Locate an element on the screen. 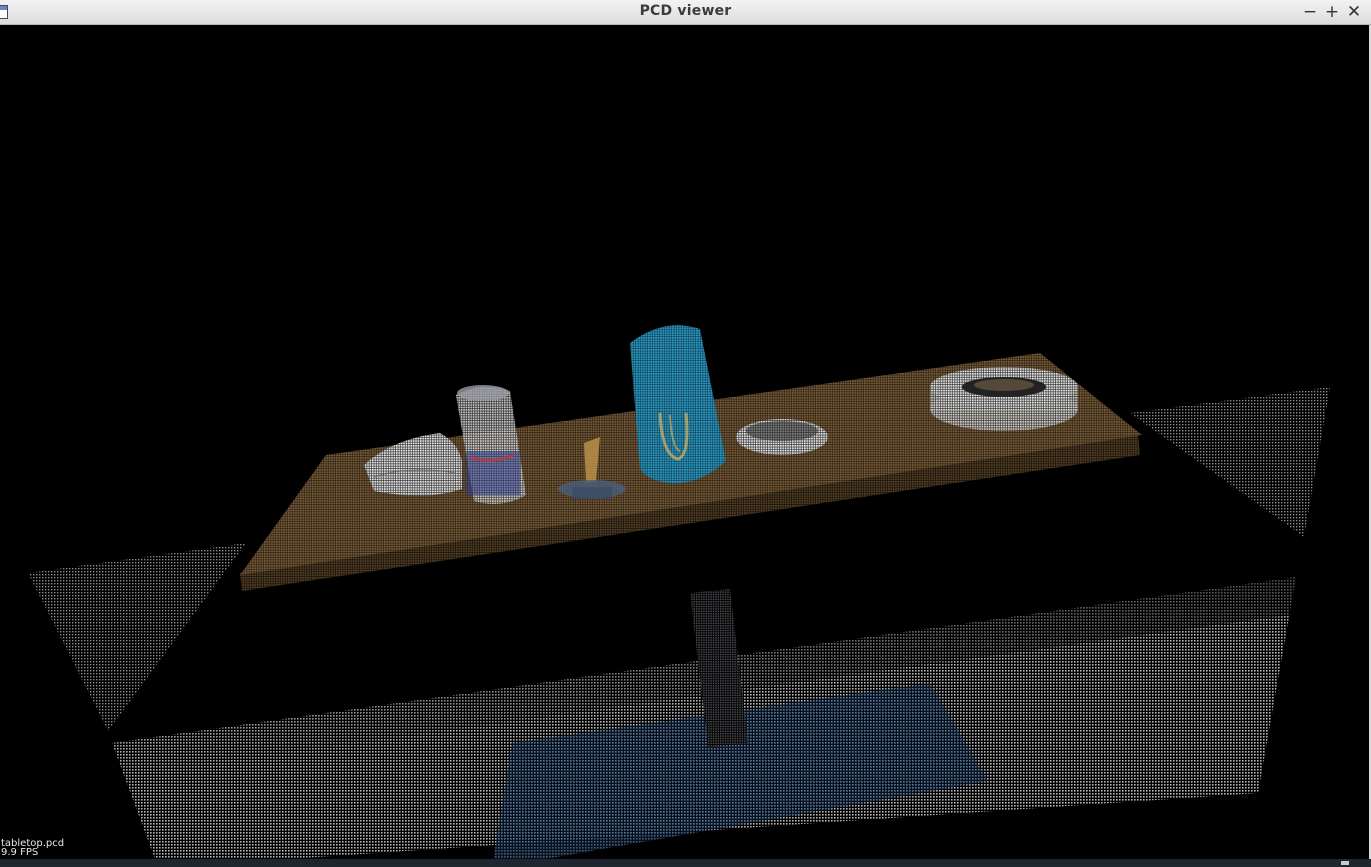 This screenshot has height=867, width=1371. title-bar: PCD viewer − + ✕ is located at coordinates (685, 12).